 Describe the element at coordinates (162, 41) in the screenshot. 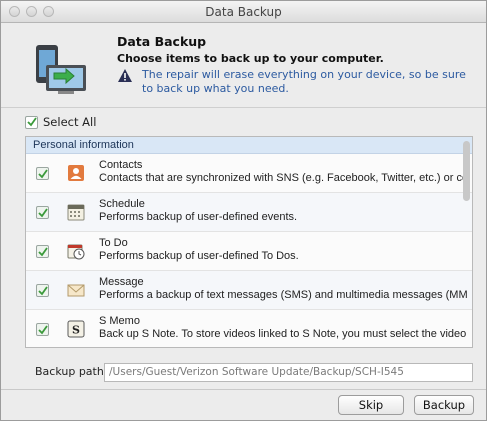

I see `header-title: Data Backup` at that location.